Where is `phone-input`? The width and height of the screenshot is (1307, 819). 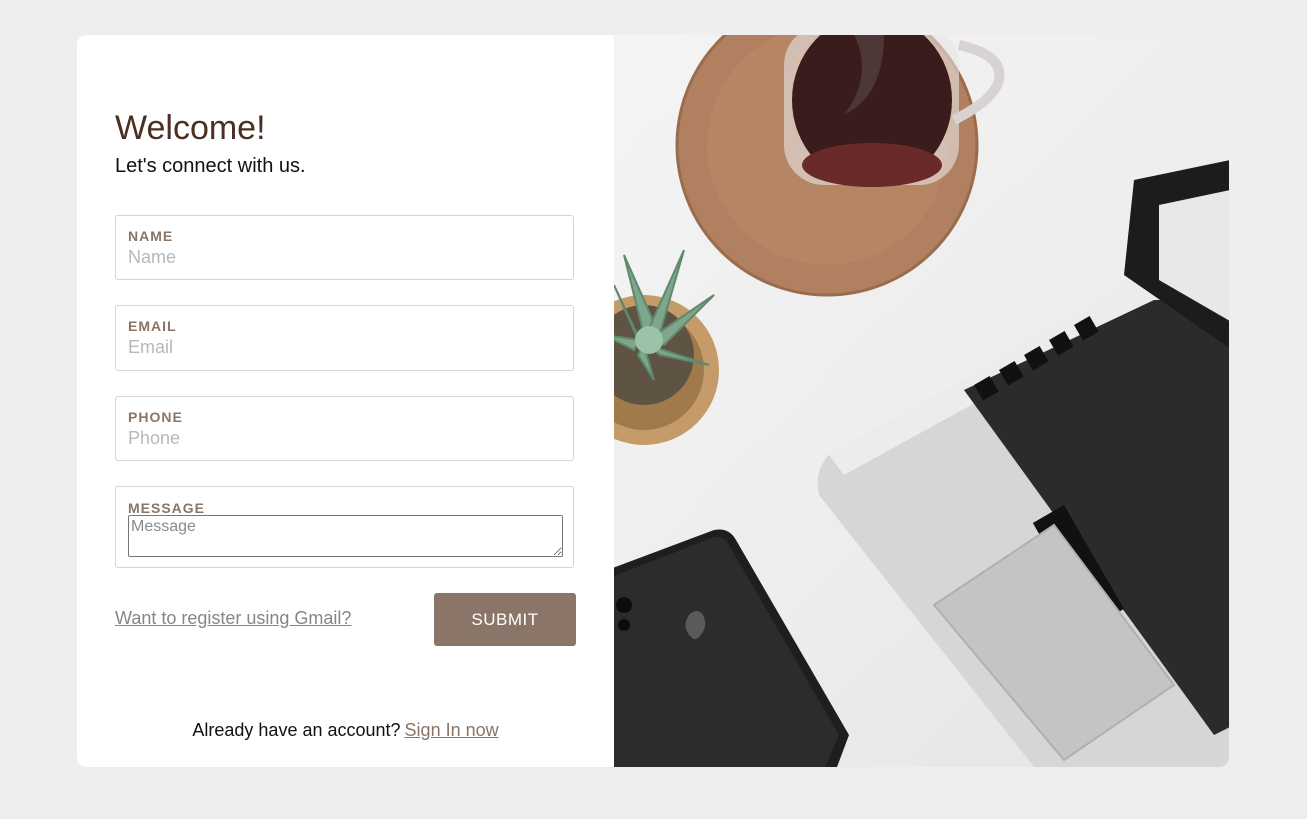 phone-input is located at coordinates (338, 438).